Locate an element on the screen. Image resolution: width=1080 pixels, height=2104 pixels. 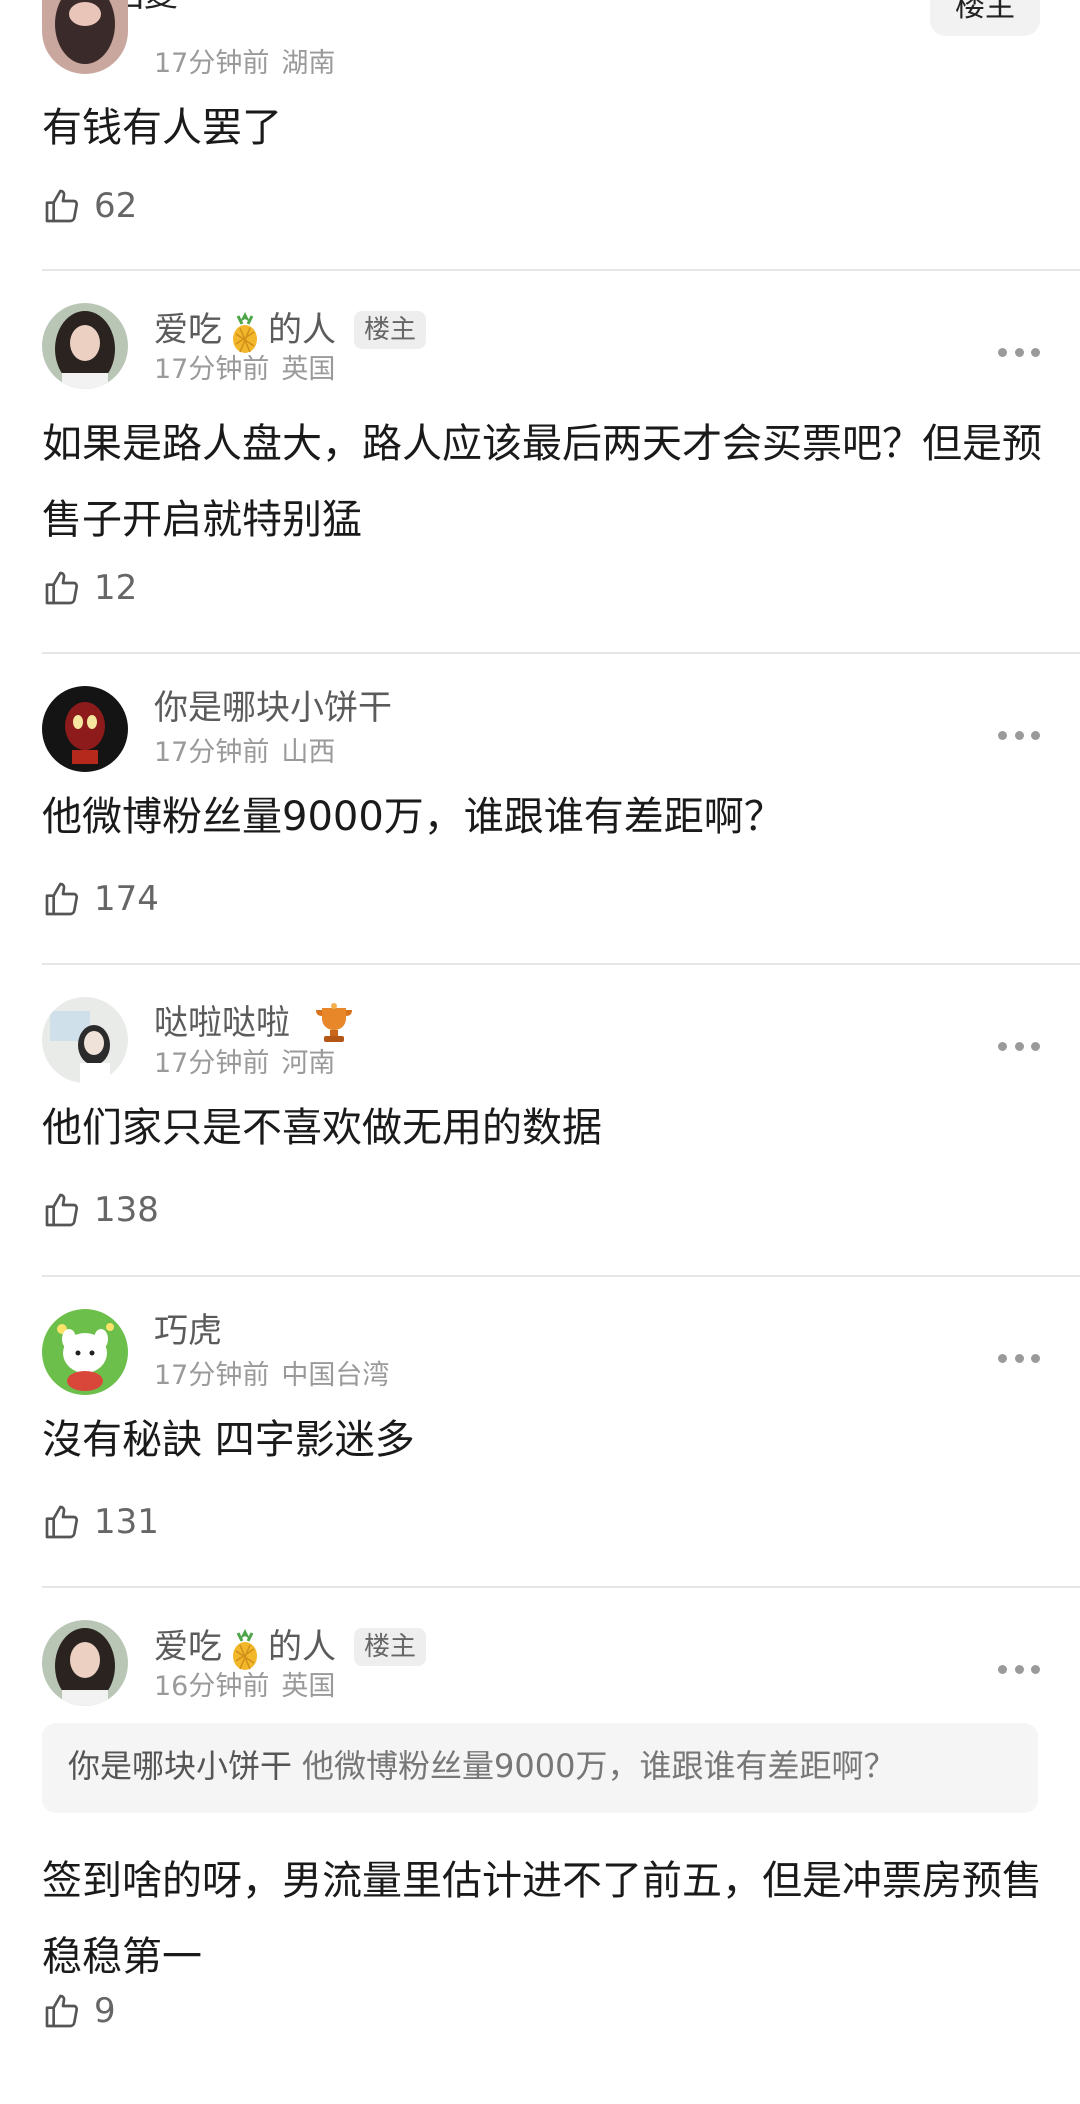
comment-item: 哒啦哒啦 17分钟前 河南 他们家只是不喜欢做无用的数据 138 is located at coordinates (540, 1119).